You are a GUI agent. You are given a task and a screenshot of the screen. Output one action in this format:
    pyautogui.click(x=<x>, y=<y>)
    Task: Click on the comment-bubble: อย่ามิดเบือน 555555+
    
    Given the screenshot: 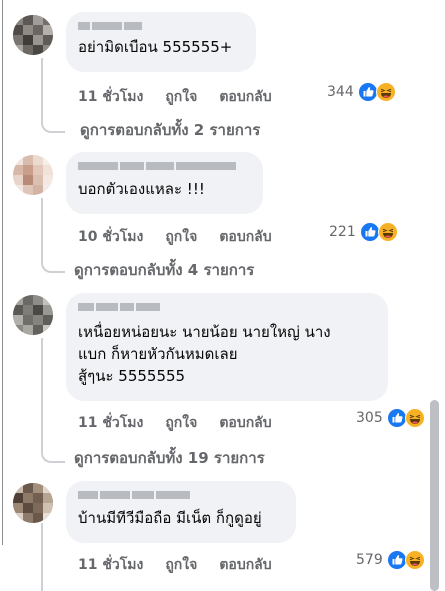 What is the action you would take?
    pyautogui.click(x=161, y=42)
    